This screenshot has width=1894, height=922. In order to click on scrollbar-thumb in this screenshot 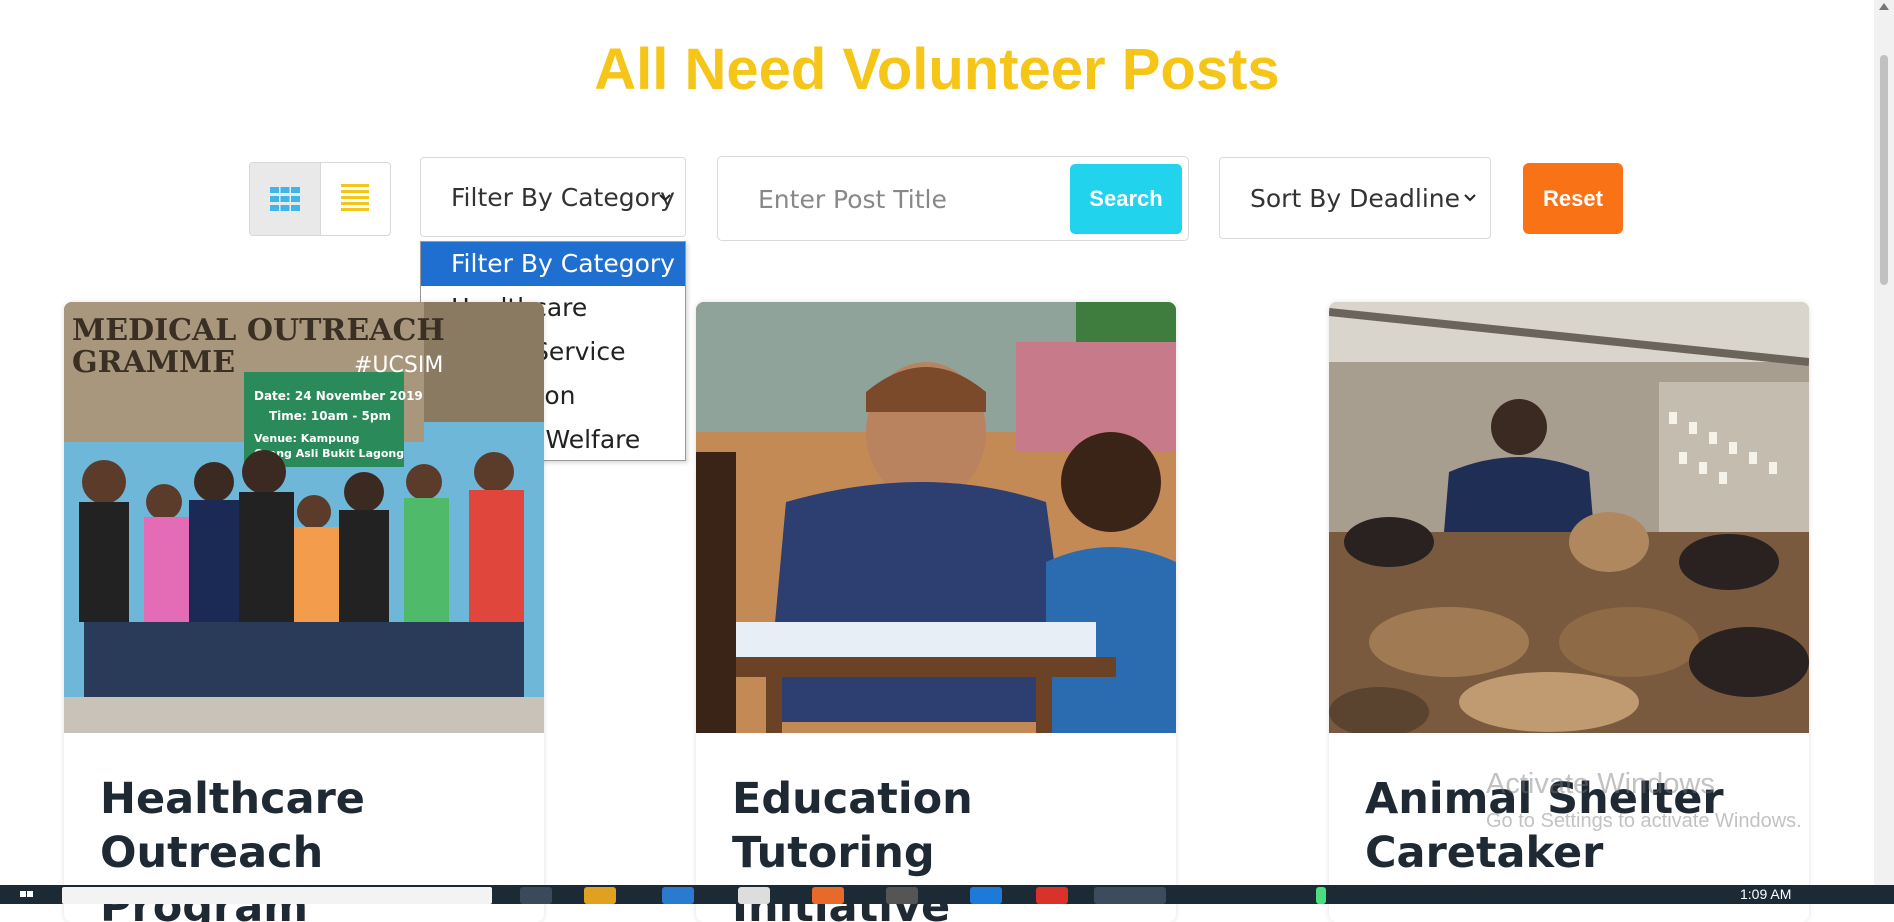, I will do `click(1884, 170)`.